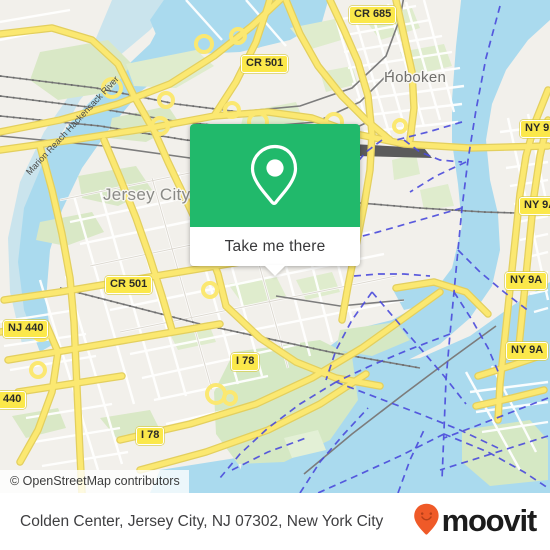  Describe the element at coordinates (26, 329) in the screenshot. I see `shield-nj-440: NJ 440` at that location.